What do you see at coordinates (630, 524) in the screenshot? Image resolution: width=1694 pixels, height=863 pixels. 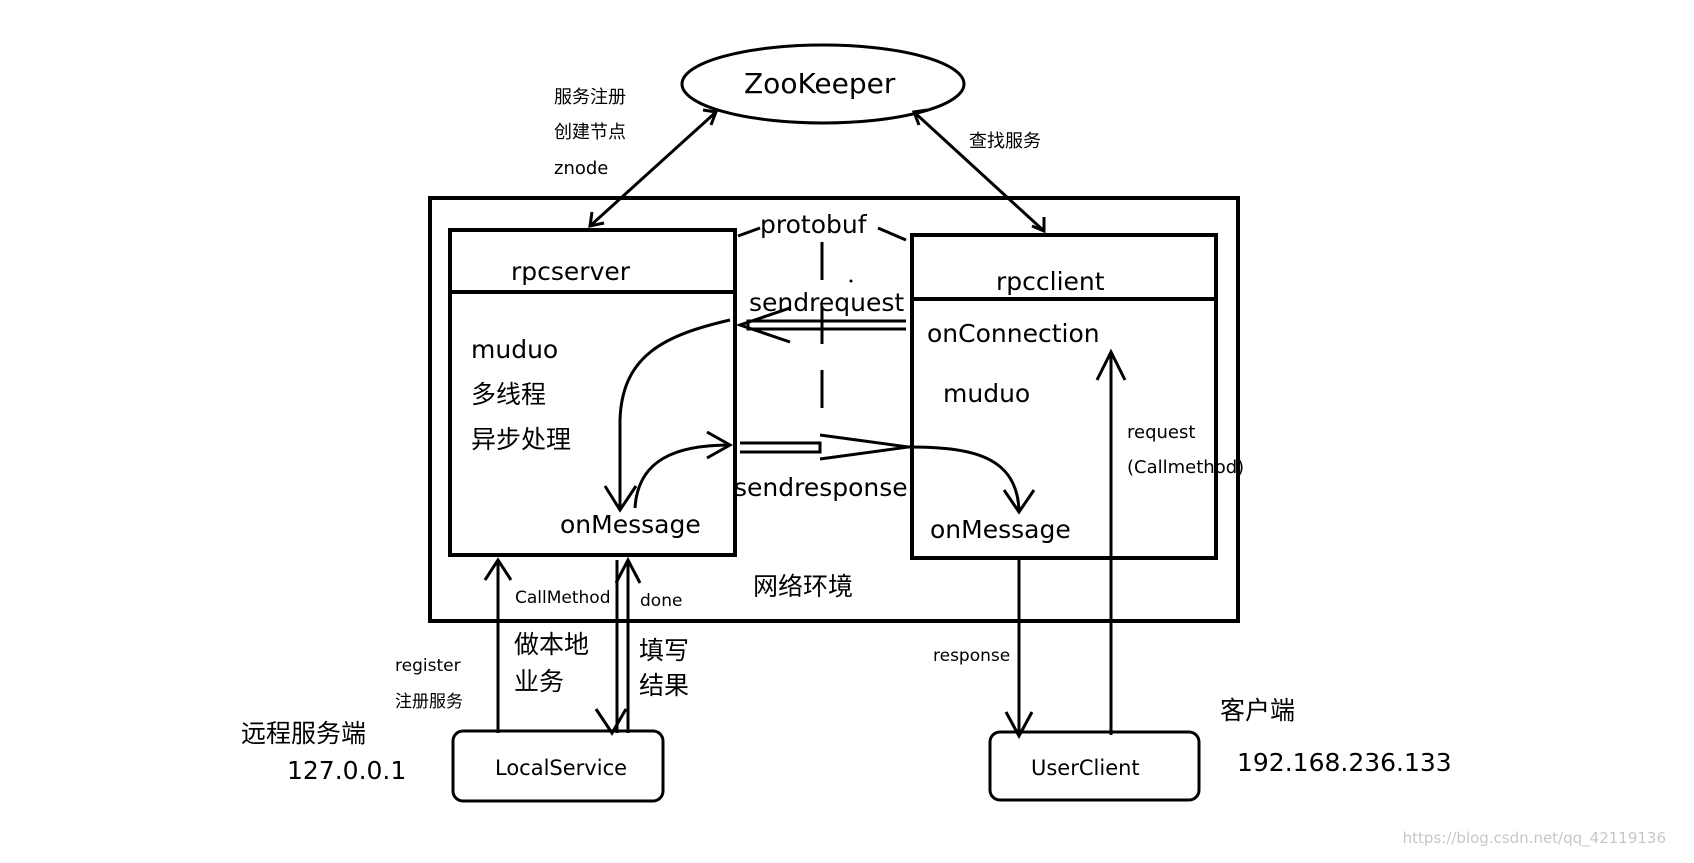 I see `rpcserver-onmessage: onMessage` at bounding box center [630, 524].